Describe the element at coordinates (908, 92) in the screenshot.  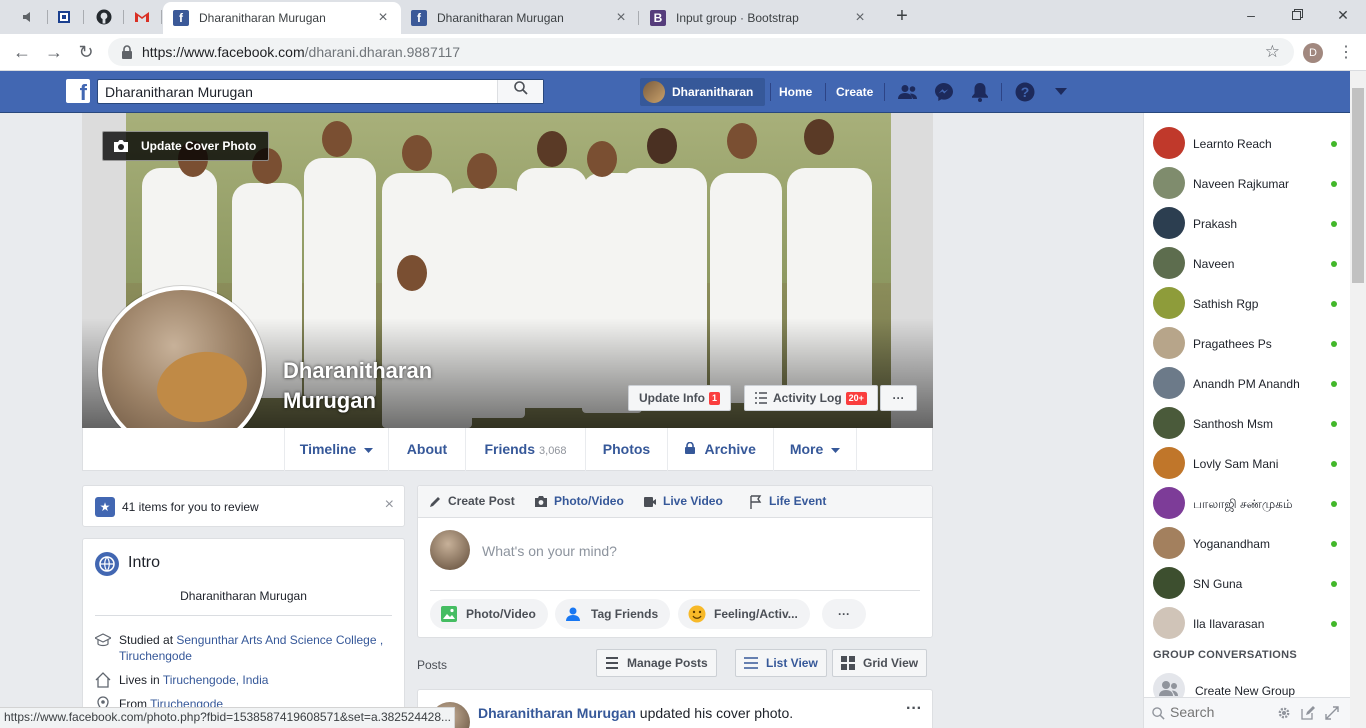
I see `friend-requests-icon` at that location.